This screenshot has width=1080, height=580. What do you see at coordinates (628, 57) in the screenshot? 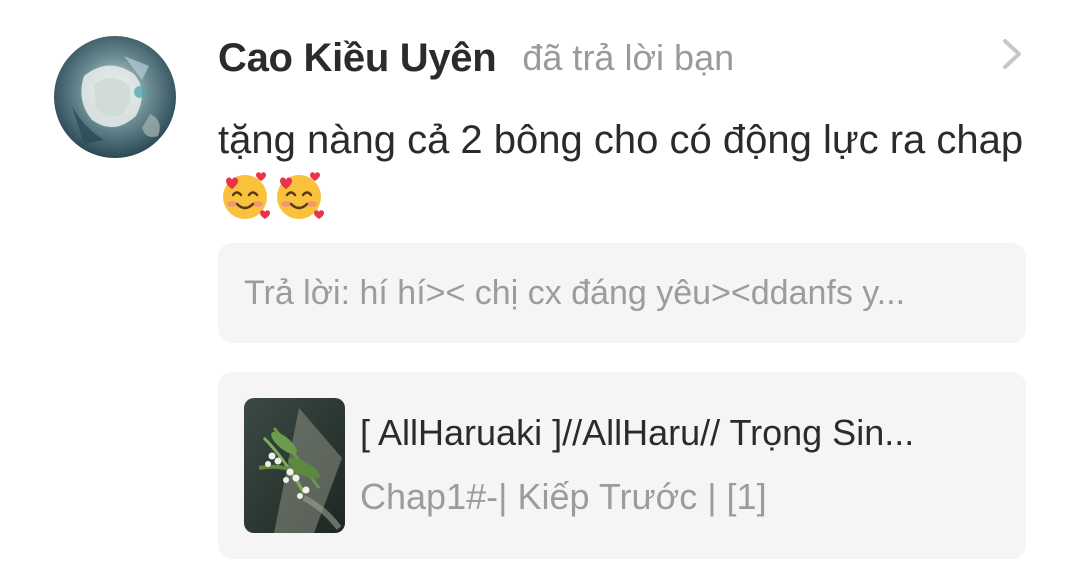
I see `notification-action: đã trả lời bạn` at bounding box center [628, 57].